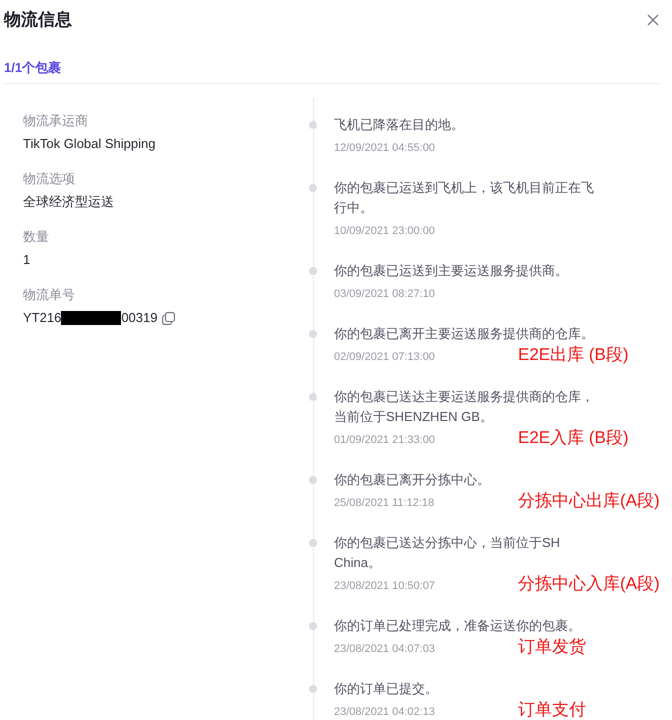 This screenshot has width=672, height=720. What do you see at coordinates (26, 260) in the screenshot?
I see `field-value: 1` at bounding box center [26, 260].